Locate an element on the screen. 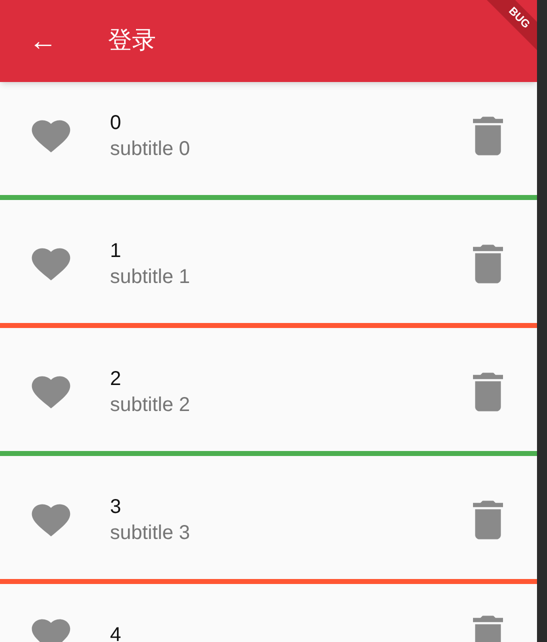 The width and height of the screenshot is (547, 642). item-title: 2 is located at coordinates (116, 379).